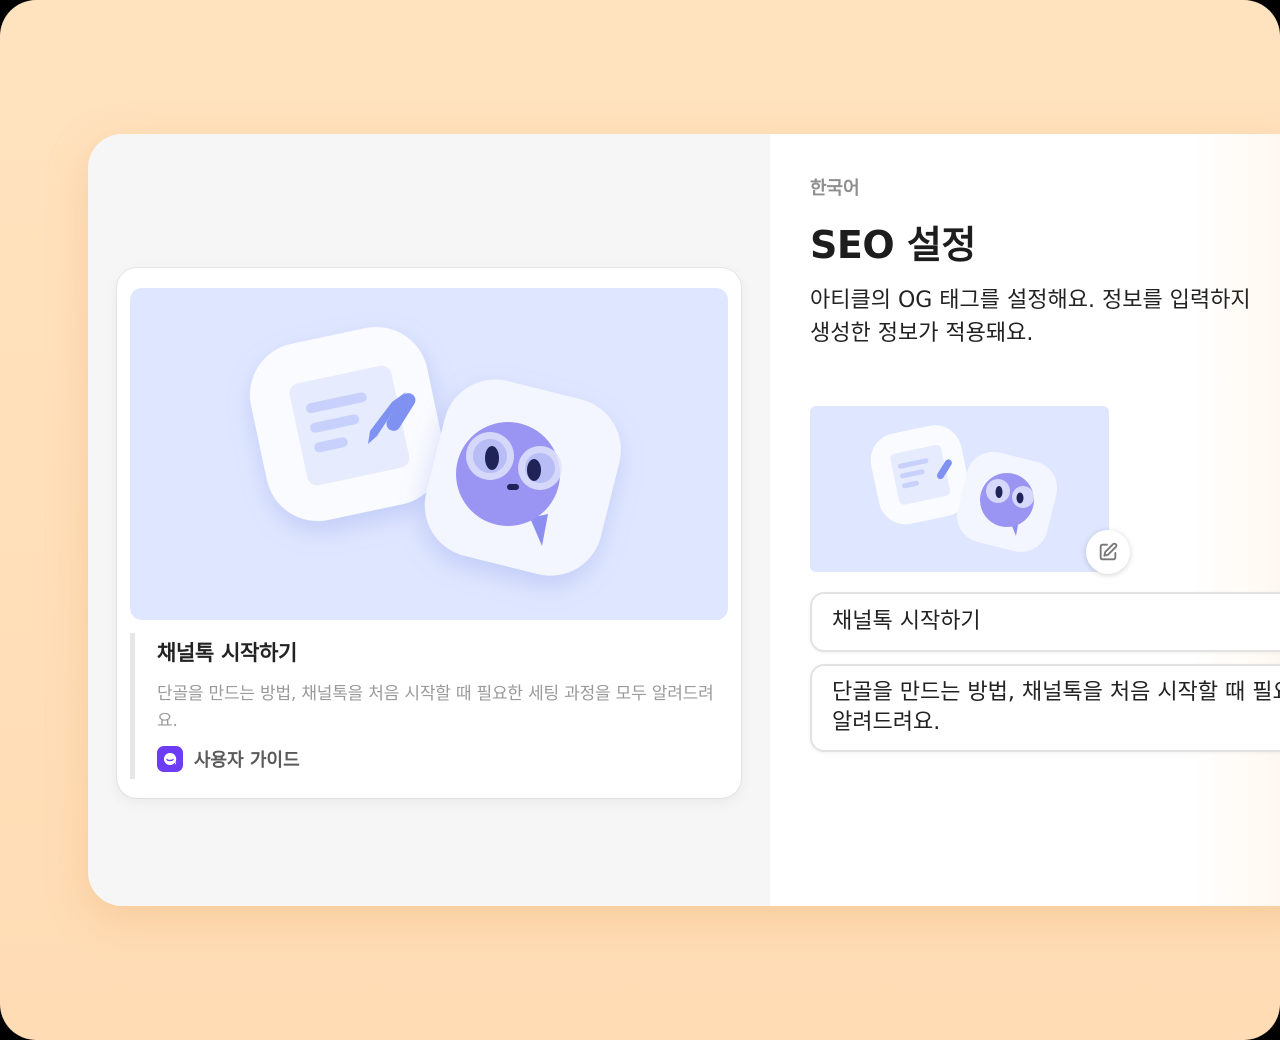 This screenshot has height=1040, width=1280. What do you see at coordinates (227, 653) in the screenshot?
I see `preview-title: 채널톡 시작하기` at bounding box center [227, 653].